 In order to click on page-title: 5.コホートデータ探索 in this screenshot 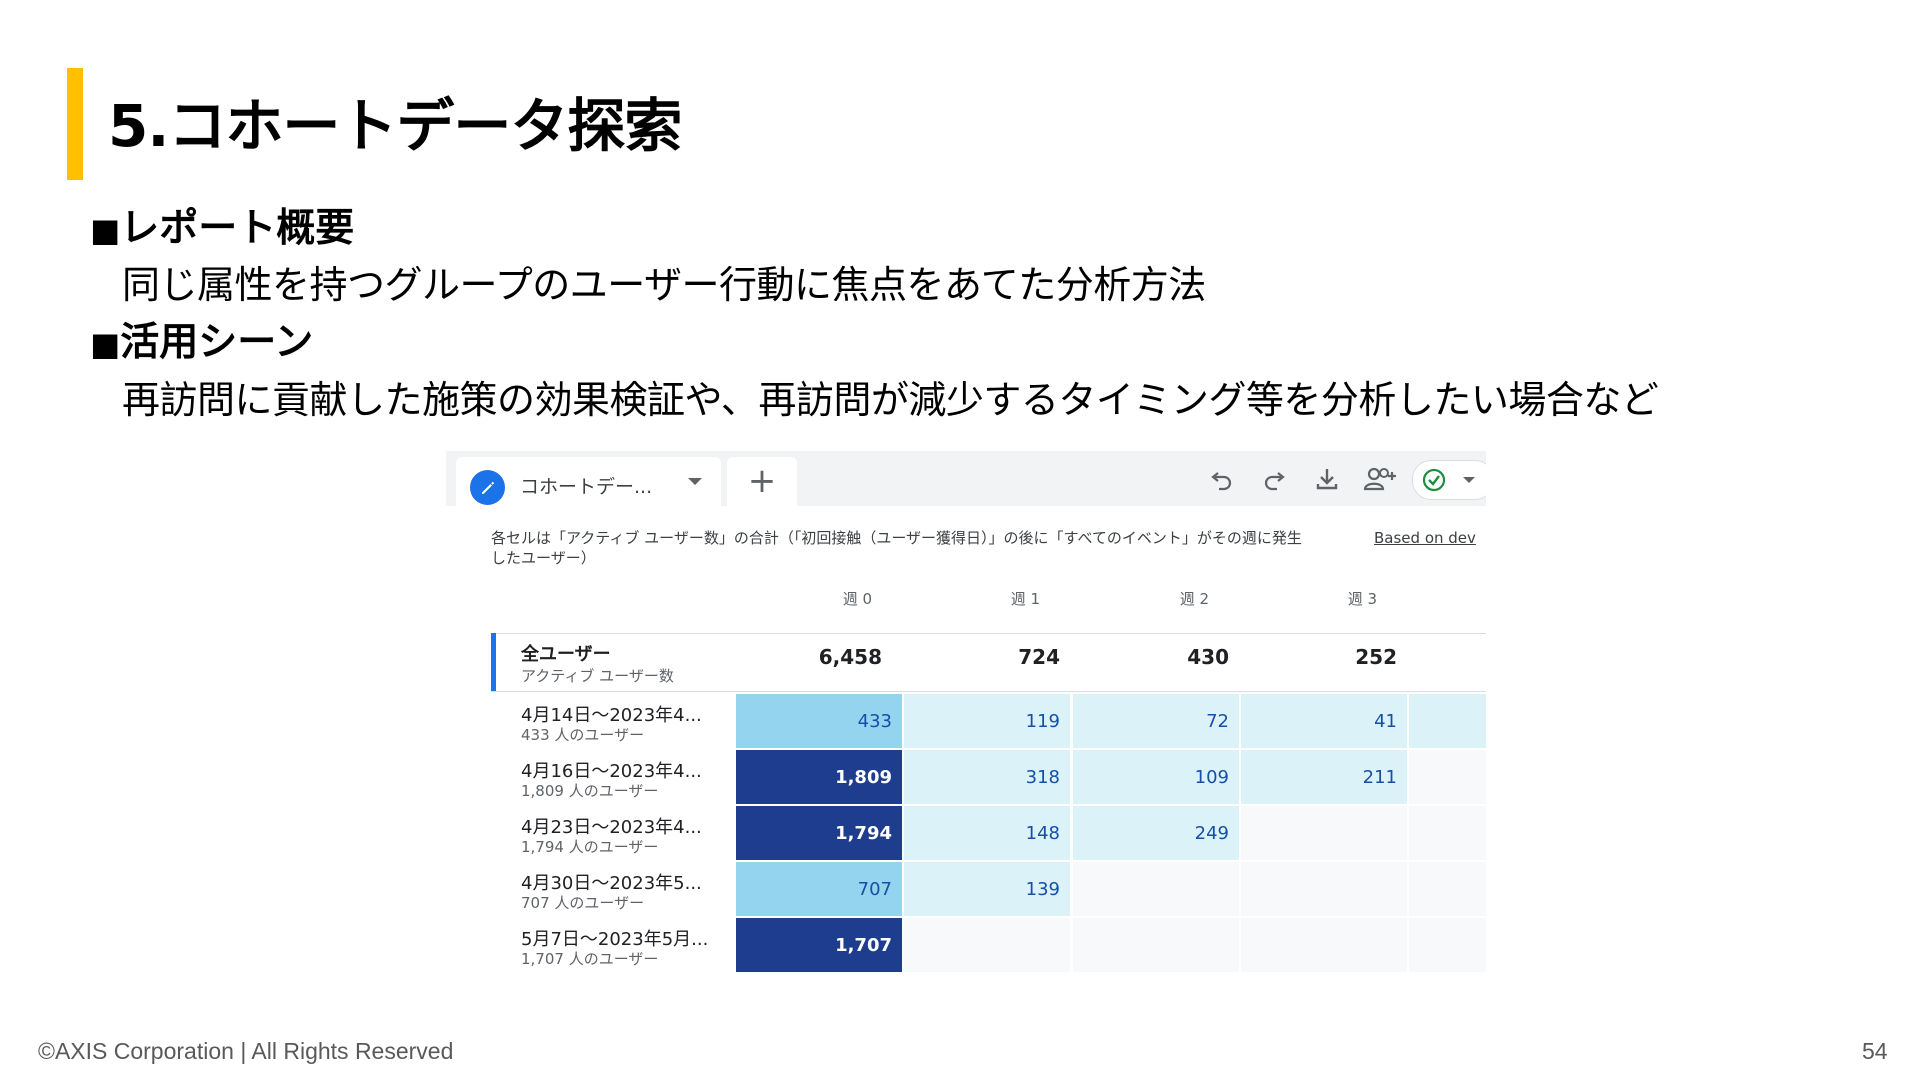, I will do `click(395, 126)`.